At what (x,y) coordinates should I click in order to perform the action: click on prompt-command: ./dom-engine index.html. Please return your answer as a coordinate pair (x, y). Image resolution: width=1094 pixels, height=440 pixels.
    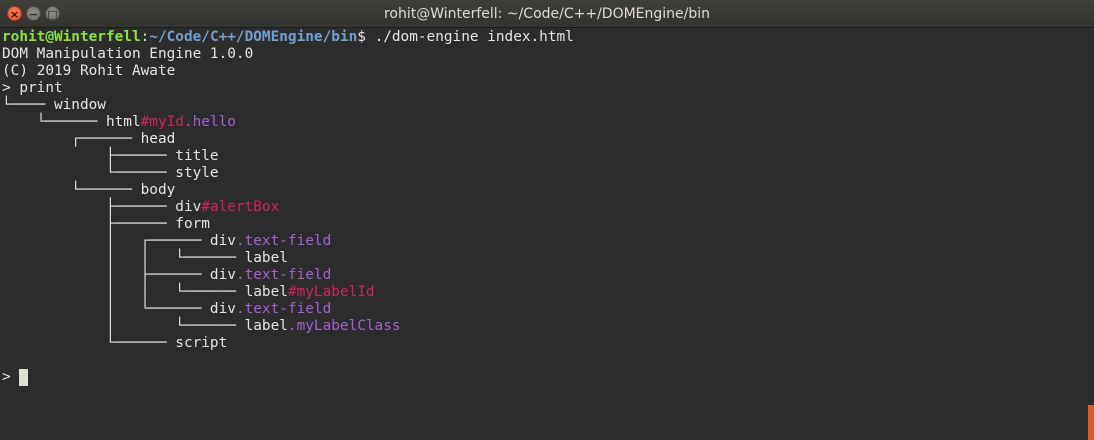
    Looking at the image, I should click on (469, 37).